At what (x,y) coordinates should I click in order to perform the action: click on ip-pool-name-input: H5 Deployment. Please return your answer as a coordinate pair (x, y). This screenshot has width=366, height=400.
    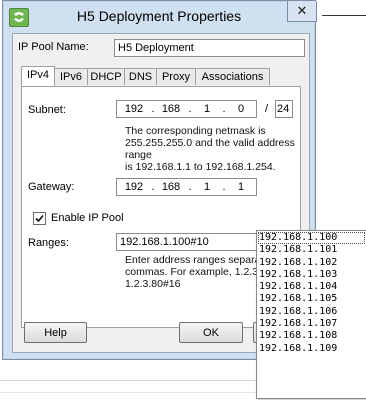
    Looking at the image, I should click on (209, 48).